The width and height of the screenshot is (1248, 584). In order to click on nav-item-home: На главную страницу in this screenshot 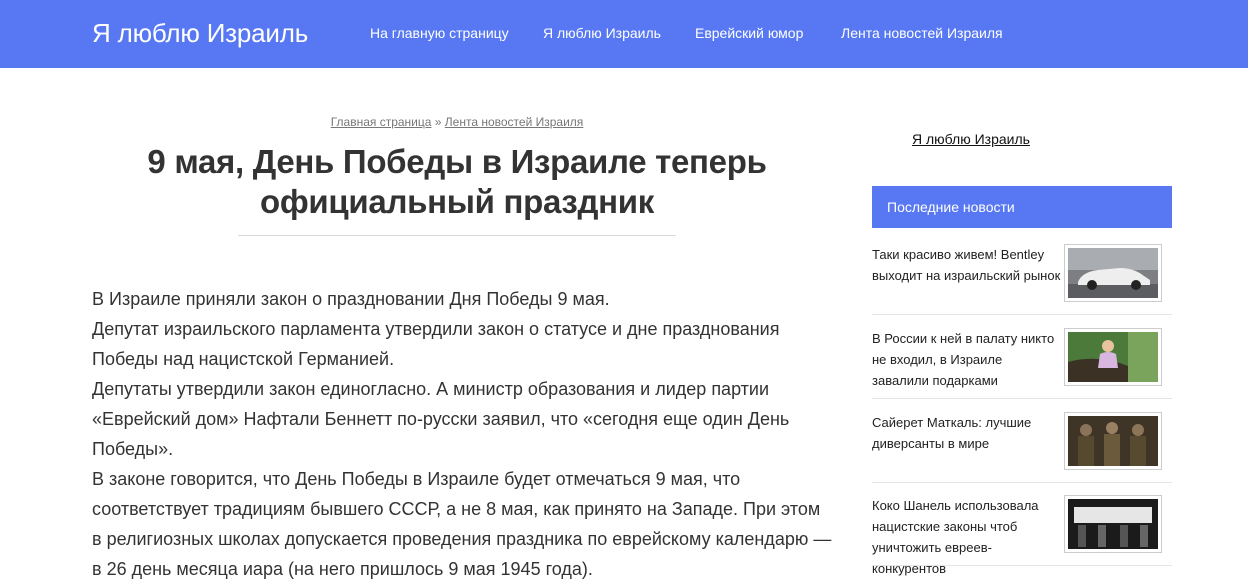, I will do `click(439, 33)`.